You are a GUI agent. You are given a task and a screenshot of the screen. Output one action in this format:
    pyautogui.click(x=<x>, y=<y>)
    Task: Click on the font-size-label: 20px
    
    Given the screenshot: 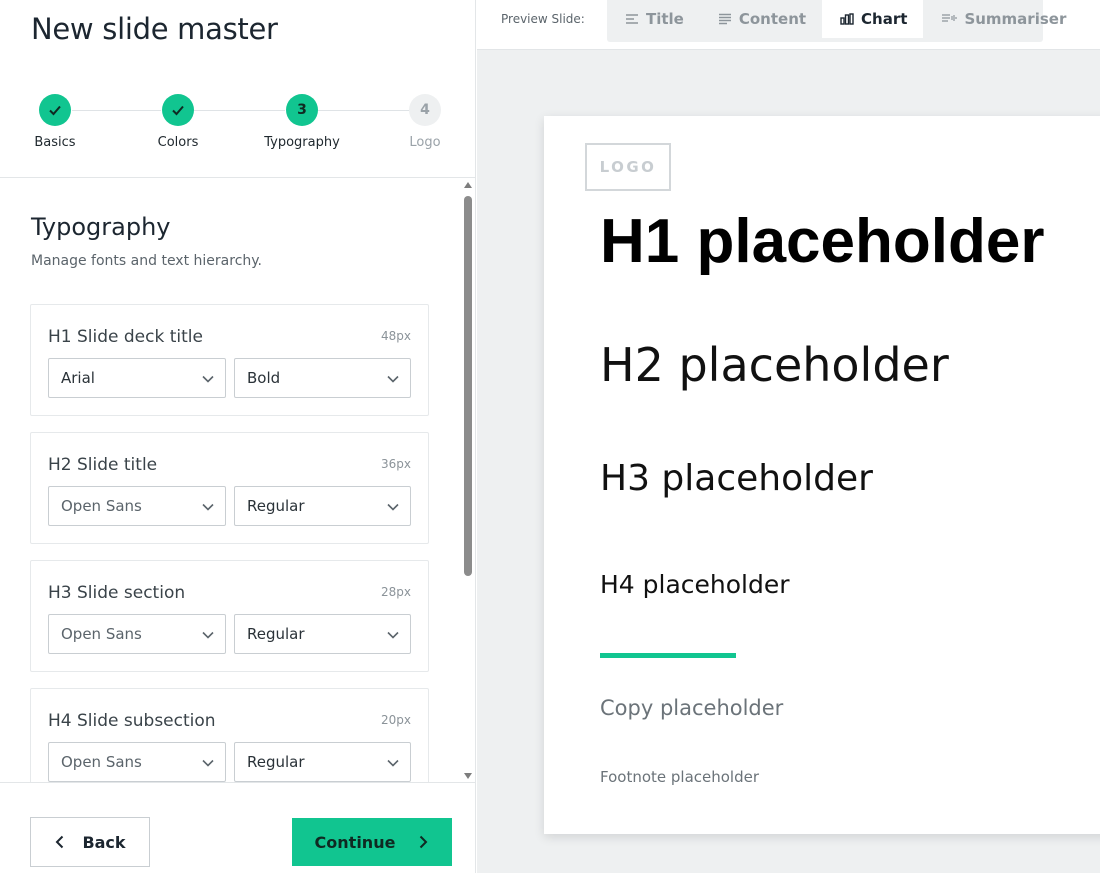 What is the action you would take?
    pyautogui.click(x=396, y=720)
    